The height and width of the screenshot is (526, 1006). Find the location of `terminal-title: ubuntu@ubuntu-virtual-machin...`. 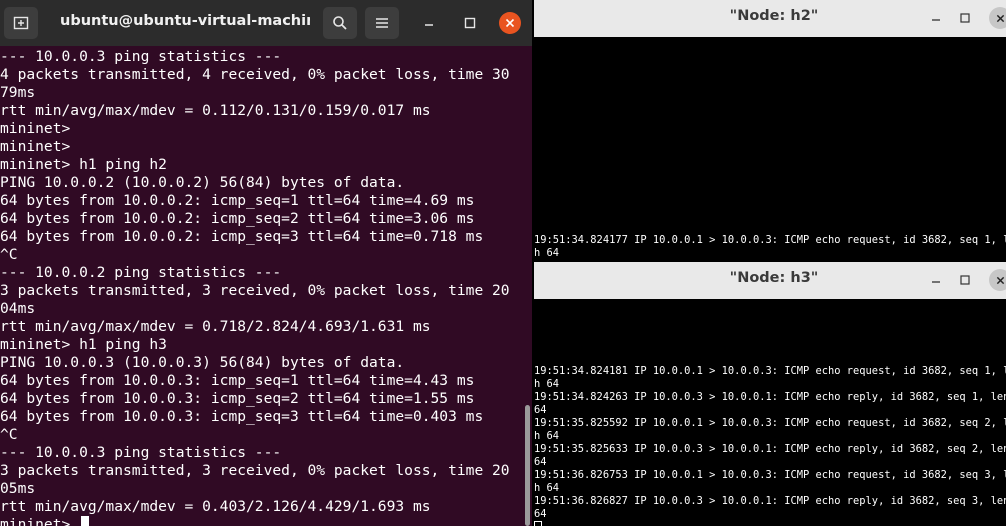

terminal-title: ubuntu@ubuntu-virtual-machin... is located at coordinates (185, 21).